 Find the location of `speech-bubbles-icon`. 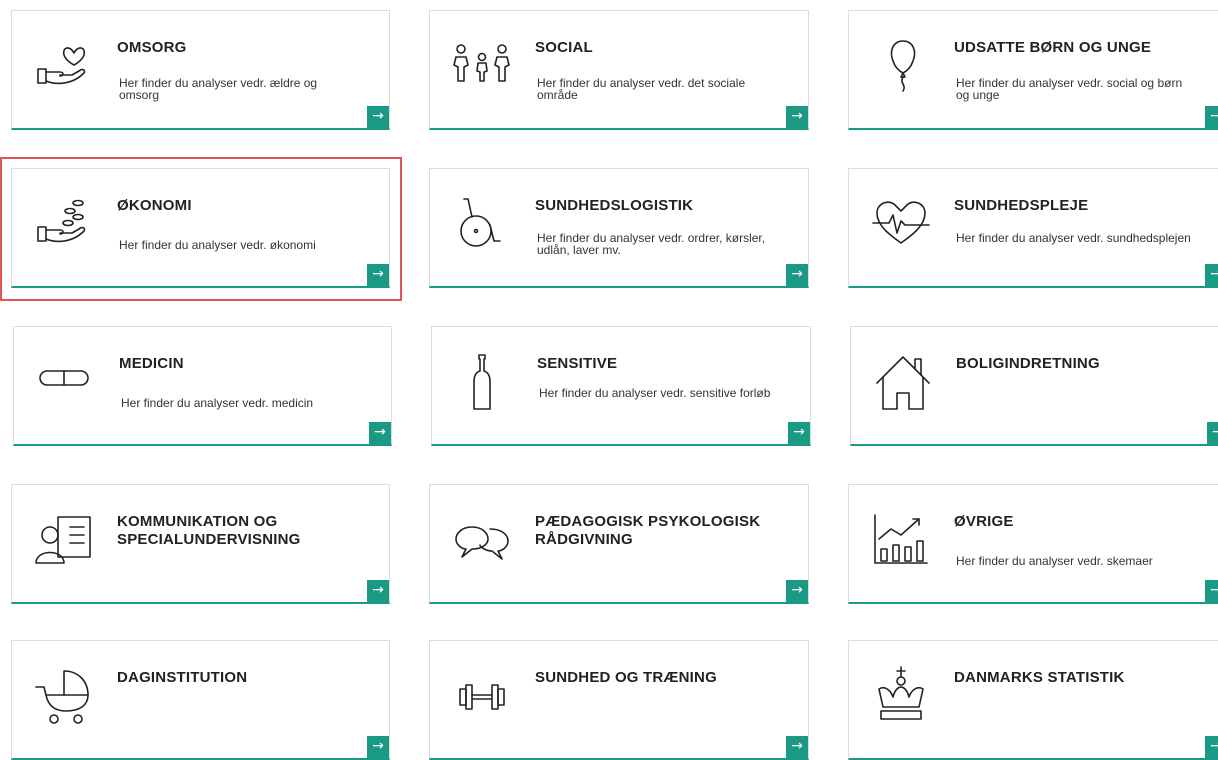

speech-bubbles-icon is located at coordinates (482, 539).